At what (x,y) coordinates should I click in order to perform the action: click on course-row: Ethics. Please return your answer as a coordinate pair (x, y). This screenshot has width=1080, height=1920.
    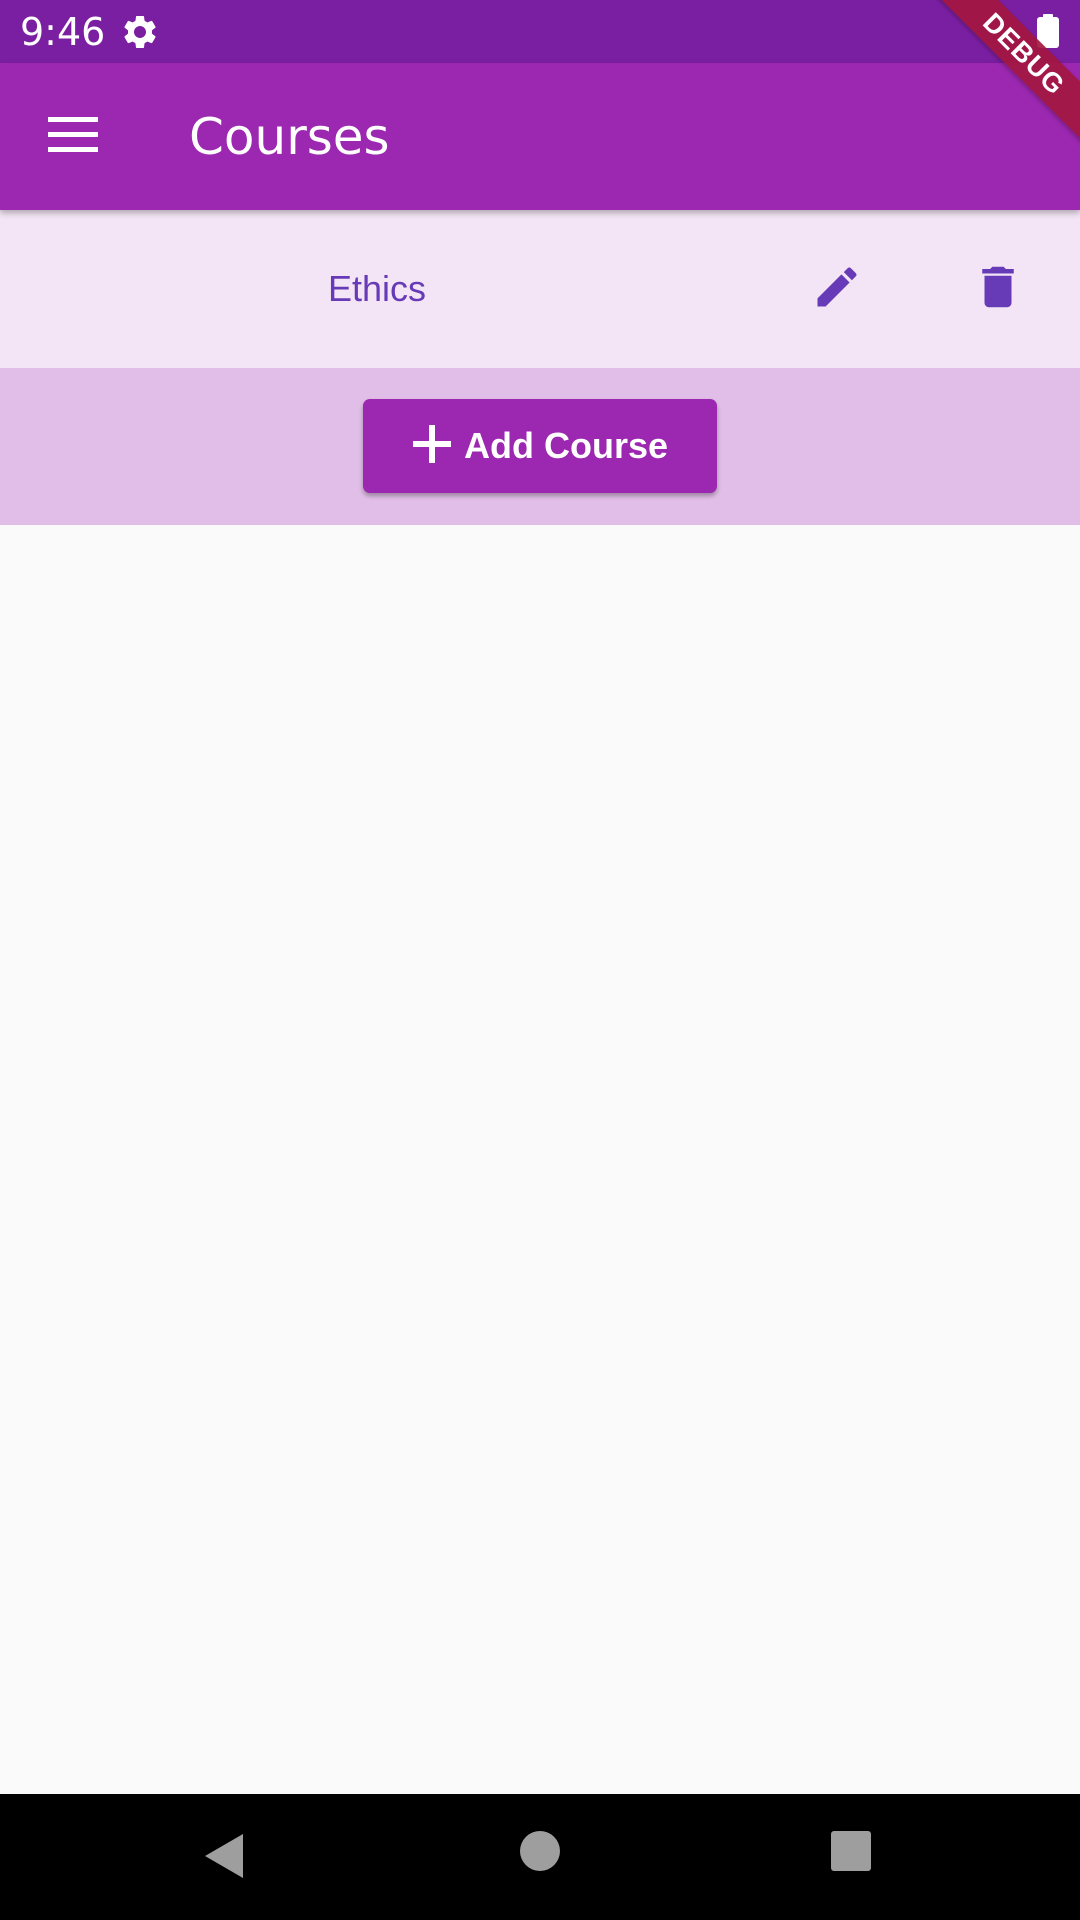
    Looking at the image, I should click on (540, 289).